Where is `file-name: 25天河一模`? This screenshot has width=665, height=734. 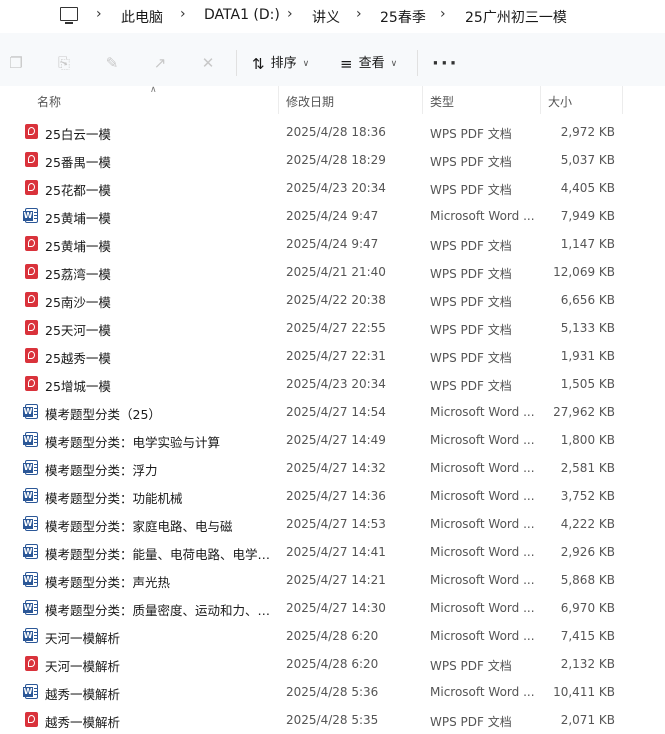
file-name: 25天河一模 is located at coordinates (78, 330).